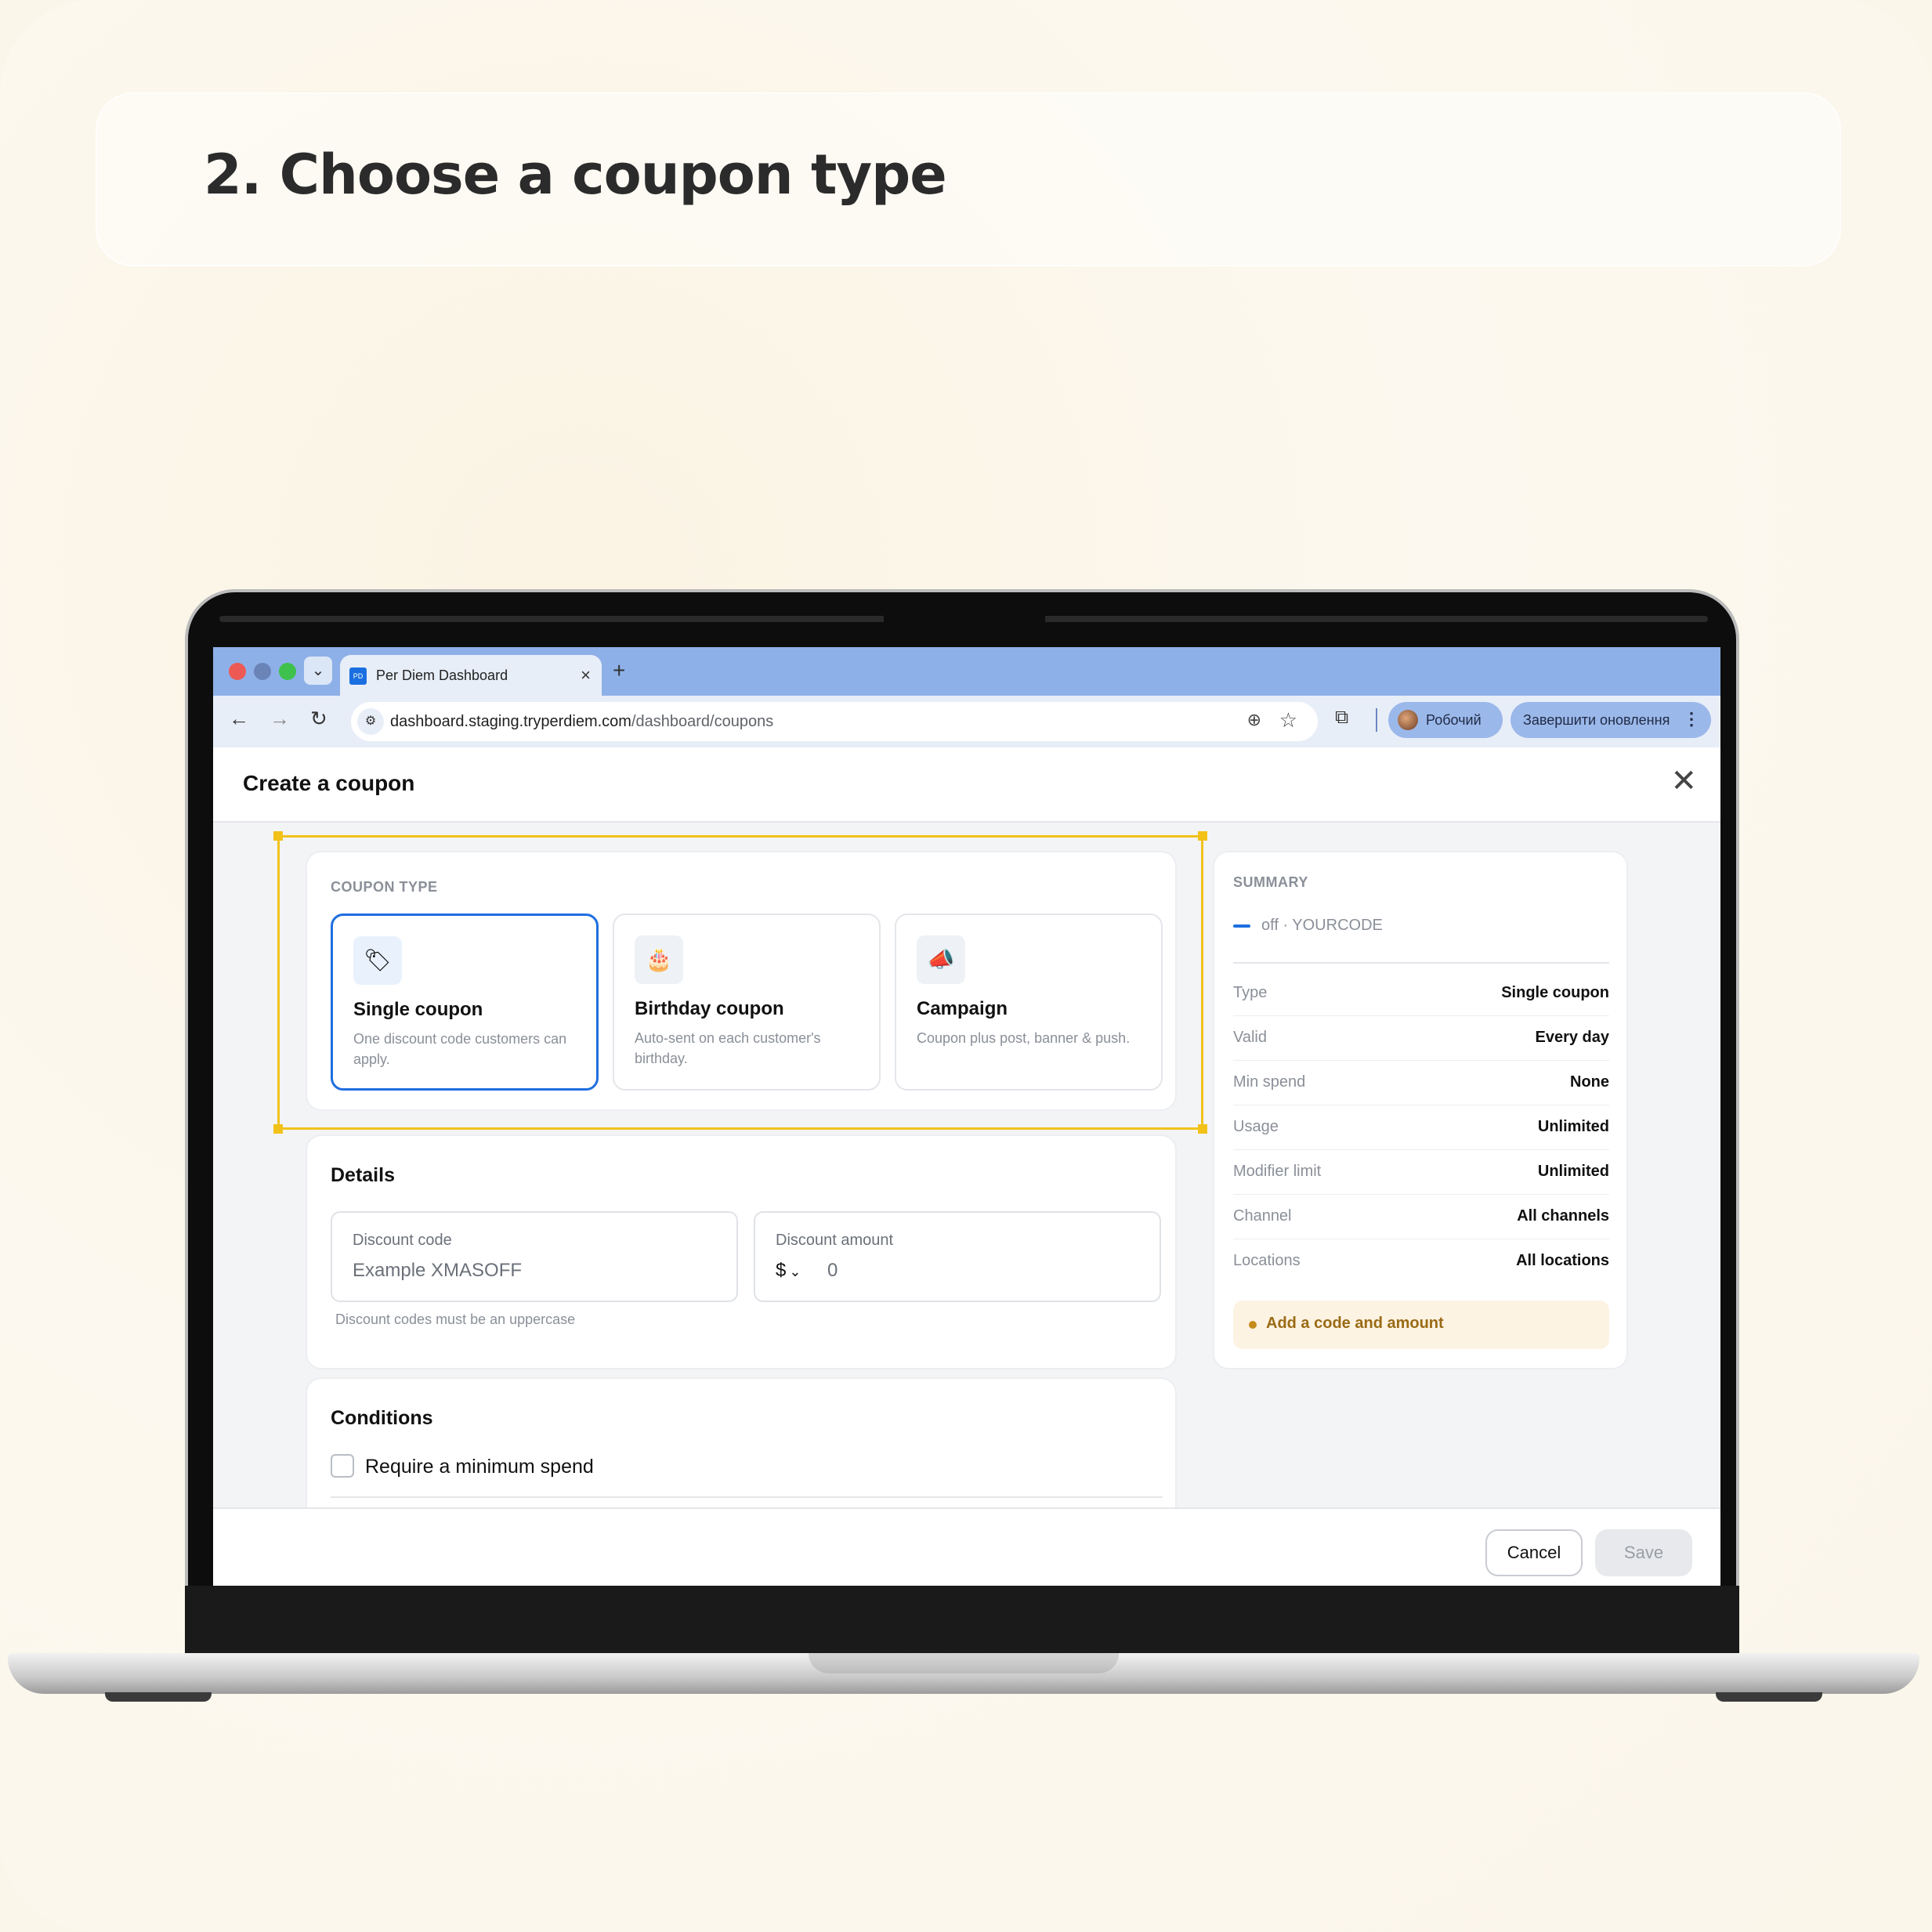  What do you see at coordinates (833, 1271) in the screenshot?
I see `discount-amount-input: 0` at bounding box center [833, 1271].